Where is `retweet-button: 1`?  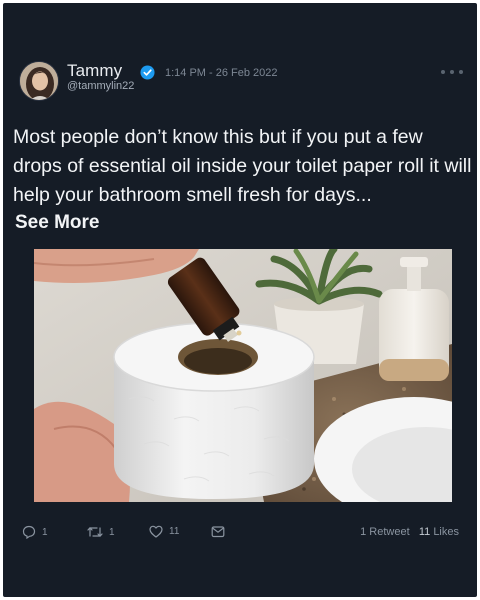 retweet-button: 1 is located at coordinates (101, 532).